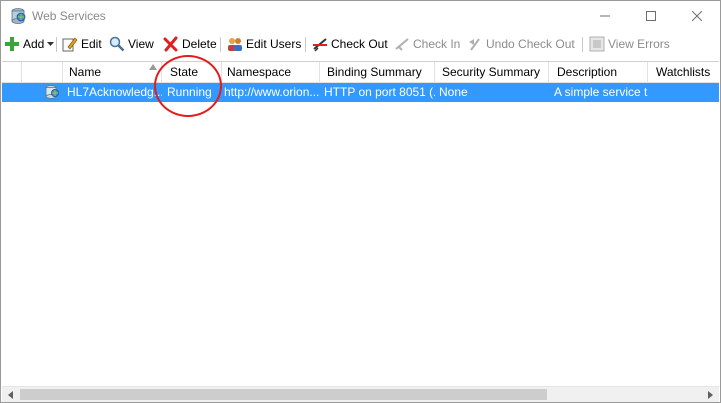  What do you see at coordinates (91, 44) in the screenshot?
I see `edit-label: Edit` at bounding box center [91, 44].